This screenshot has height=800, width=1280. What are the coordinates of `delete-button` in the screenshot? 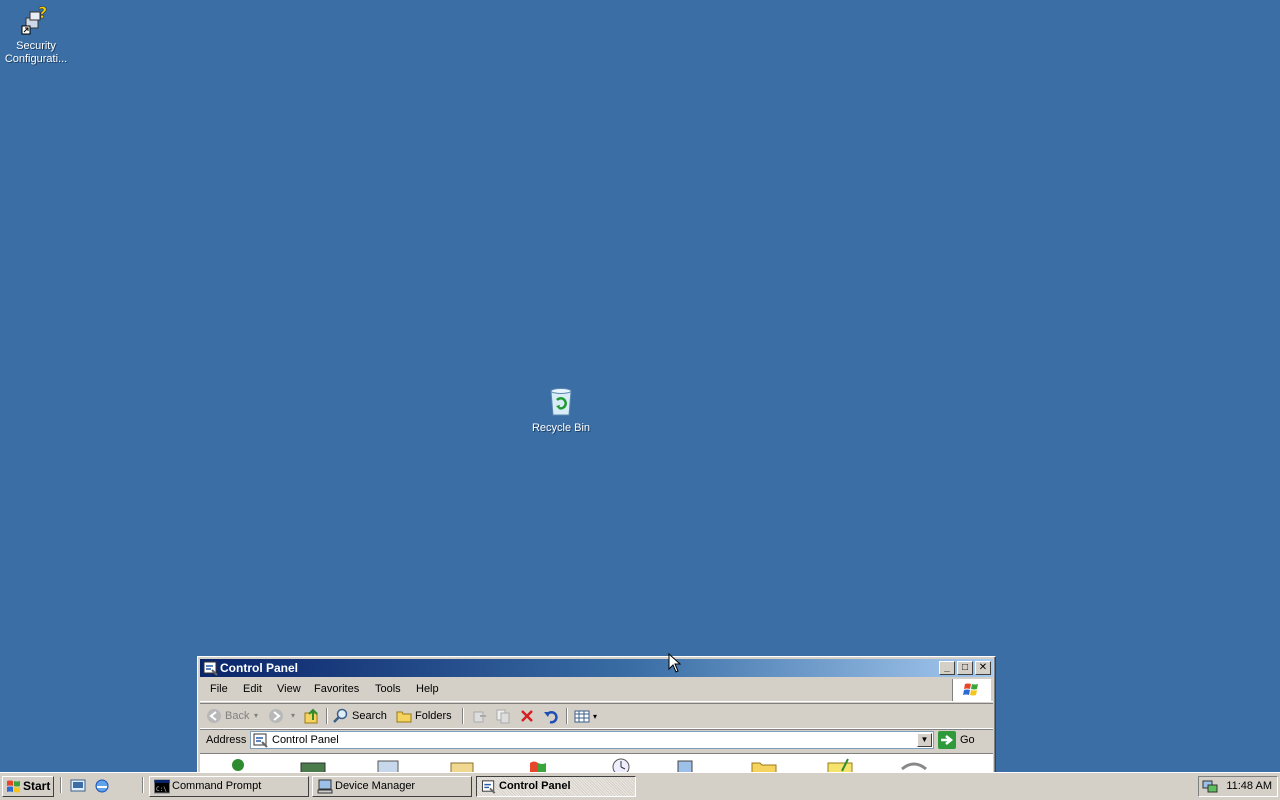 It's located at (528, 716).